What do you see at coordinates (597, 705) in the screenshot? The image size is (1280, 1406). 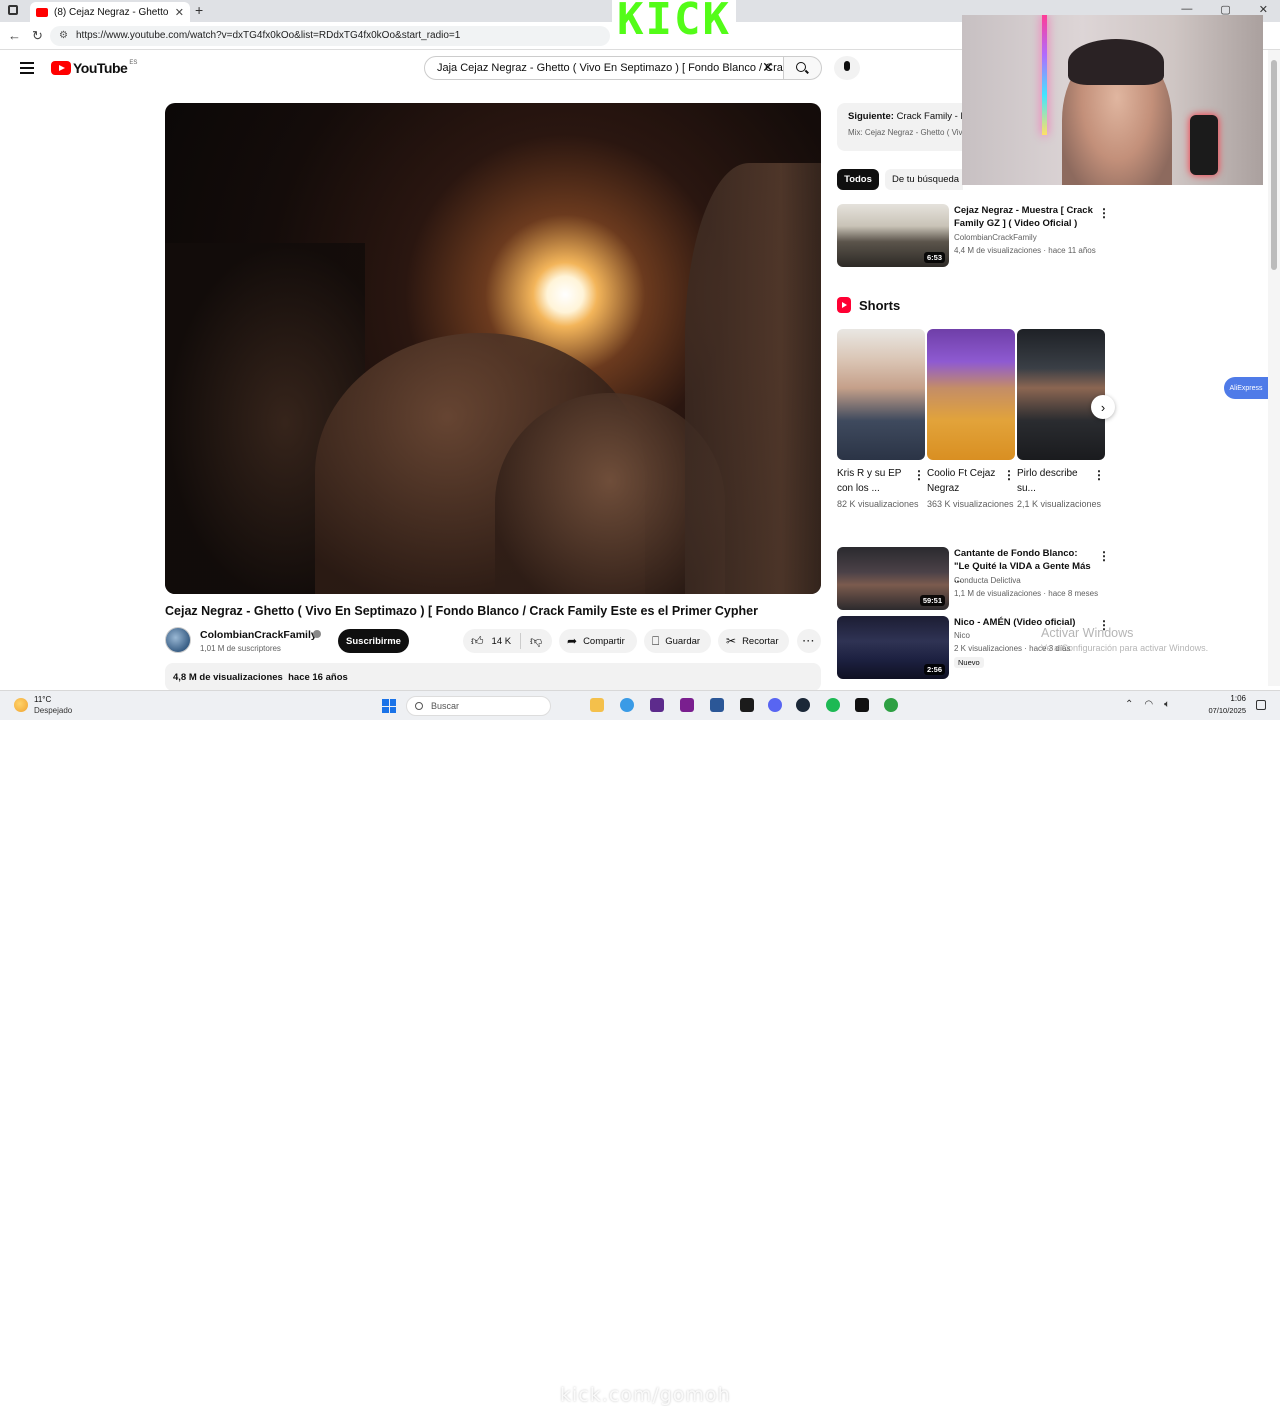 I see `file-explorer-icon` at bounding box center [597, 705].